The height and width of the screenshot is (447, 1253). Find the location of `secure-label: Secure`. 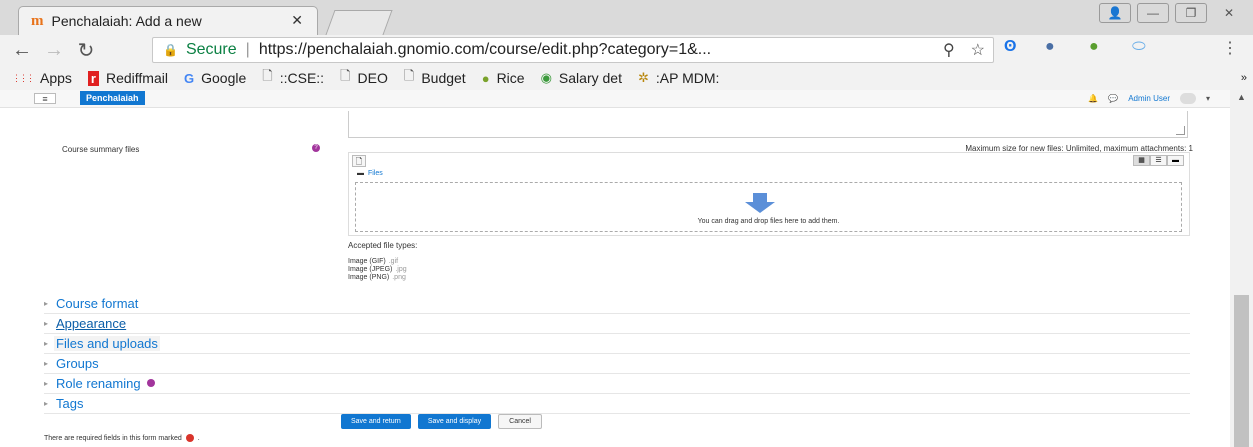

secure-label: Secure is located at coordinates (211, 49).